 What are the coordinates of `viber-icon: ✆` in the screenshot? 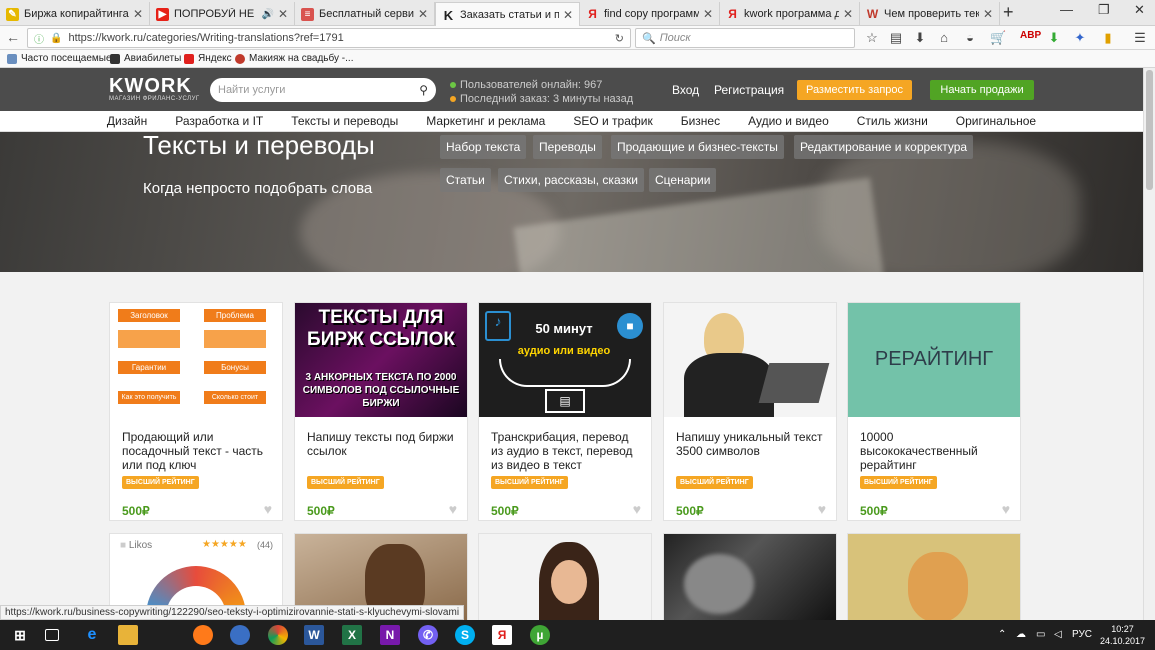 It's located at (428, 635).